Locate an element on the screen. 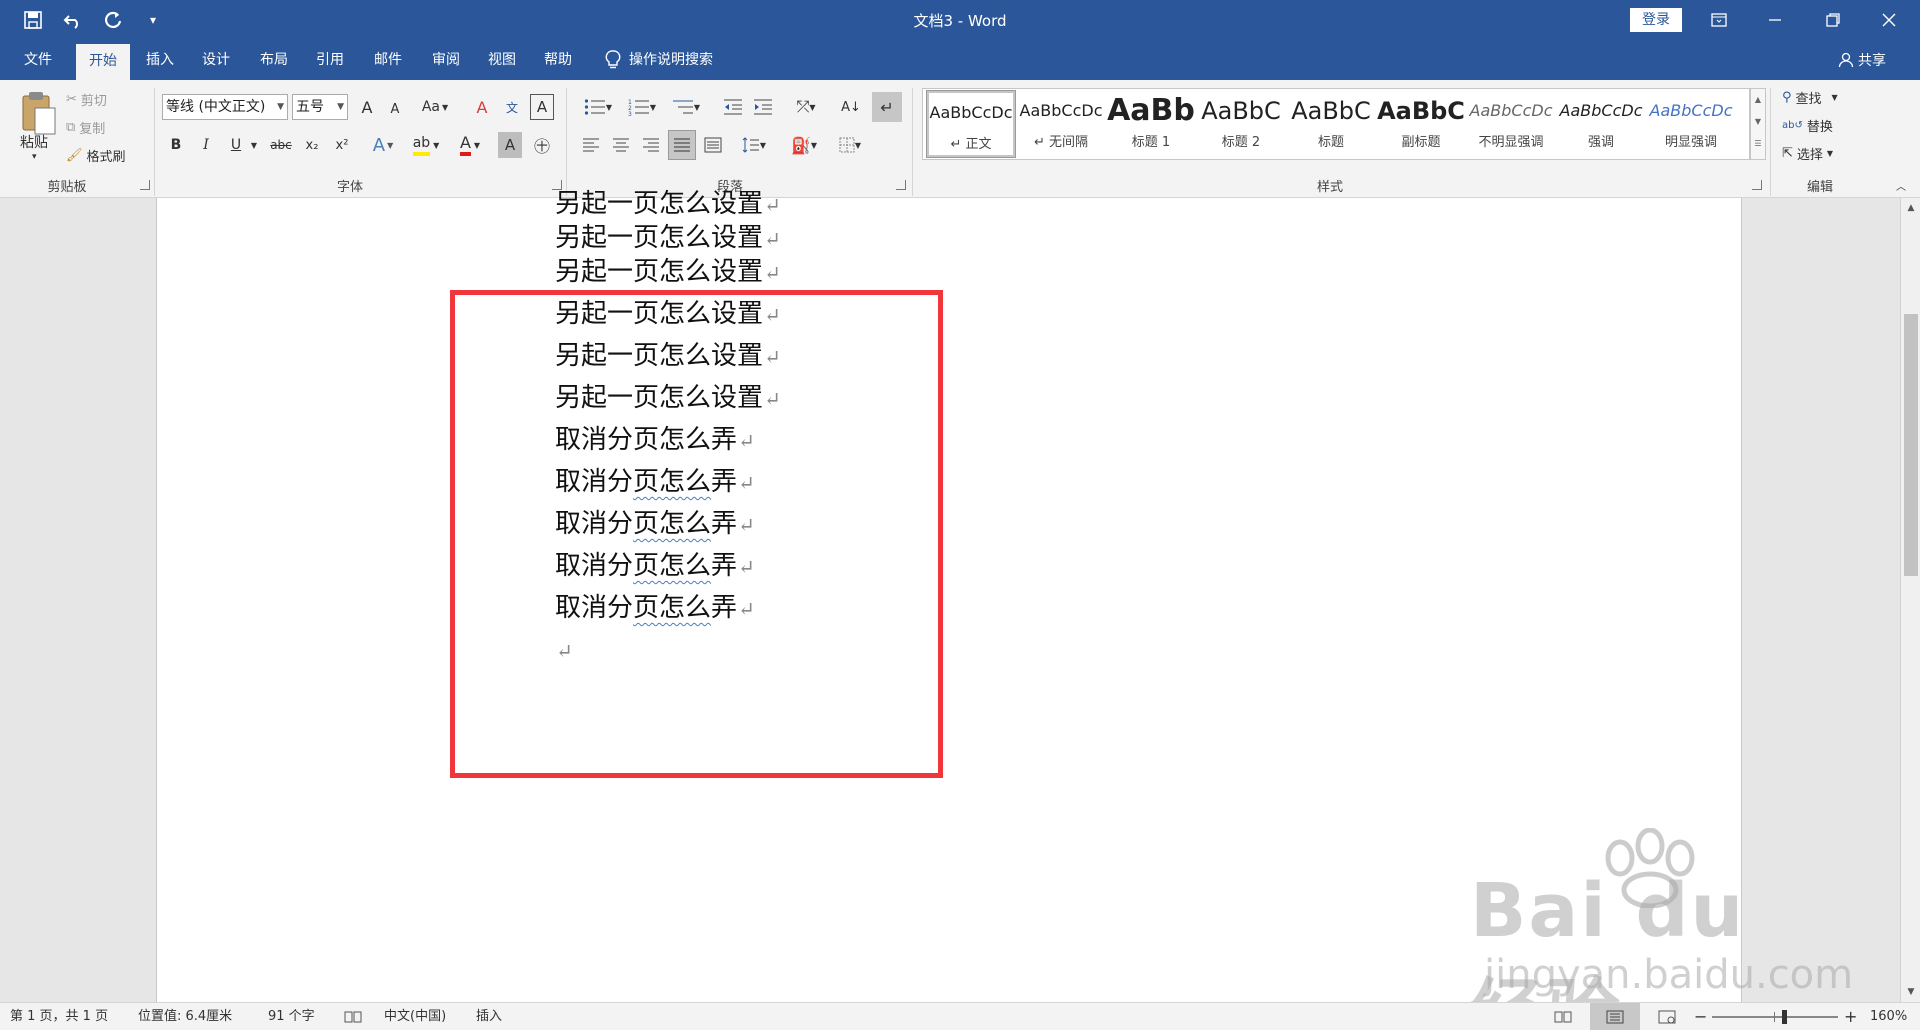 Image resolution: width=1920 pixels, height=1030 pixels. character-shading-icon: A is located at coordinates (510, 145).